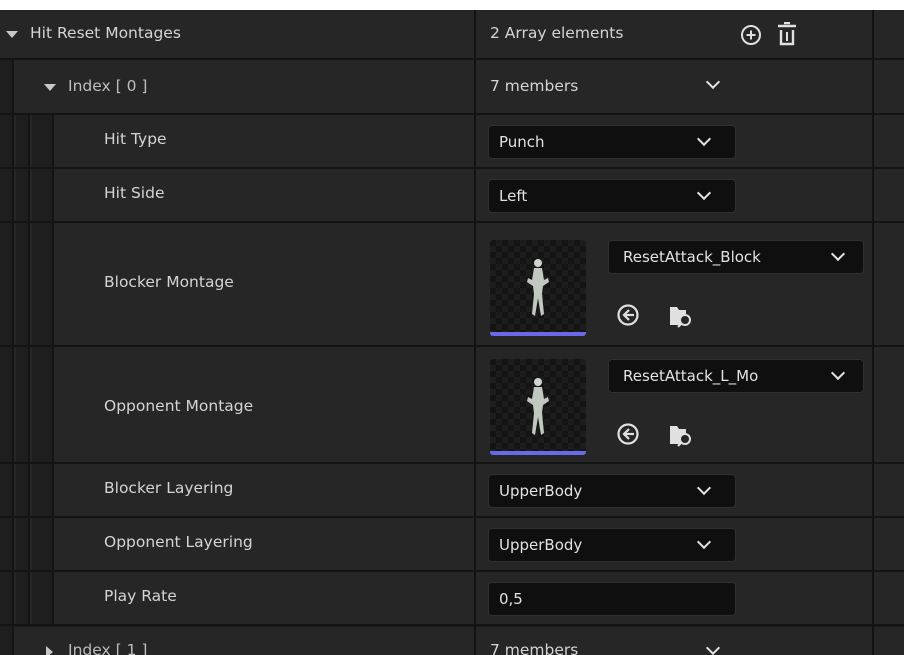 The height and width of the screenshot is (655, 904). What do you see at coordinates (612, 545) in the screenshot?
I see `opponent-layering-dropdown: UpperBody` at bounding box center [612, 545].